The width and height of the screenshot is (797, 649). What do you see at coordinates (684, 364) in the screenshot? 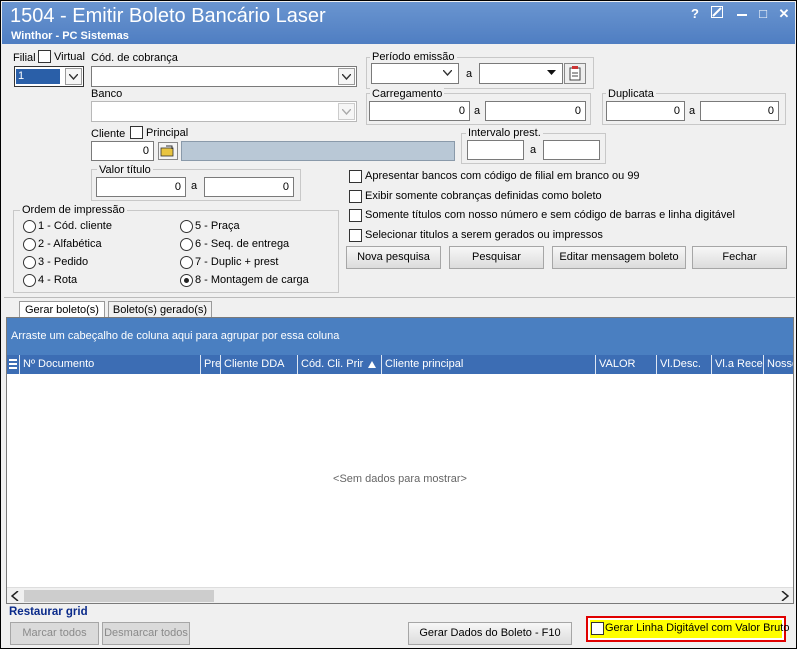
I see `column-header-vl-desc: Vl.Desc.` at bounding box center [684, 364].